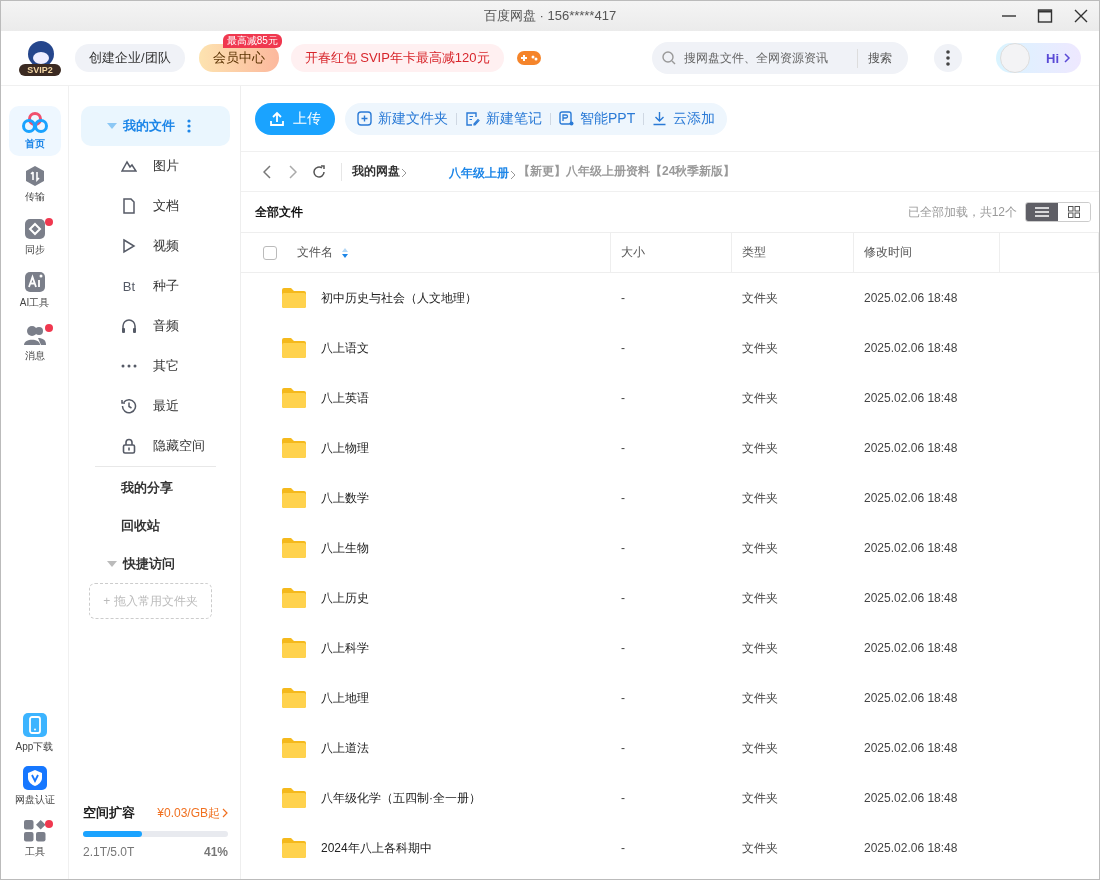 The width and height of the screenshot is (1100, 880). What do you see at coordinates (34, 184) in the screenshot?
I see `rail-item: 传输` at bounding box center [34, 184].